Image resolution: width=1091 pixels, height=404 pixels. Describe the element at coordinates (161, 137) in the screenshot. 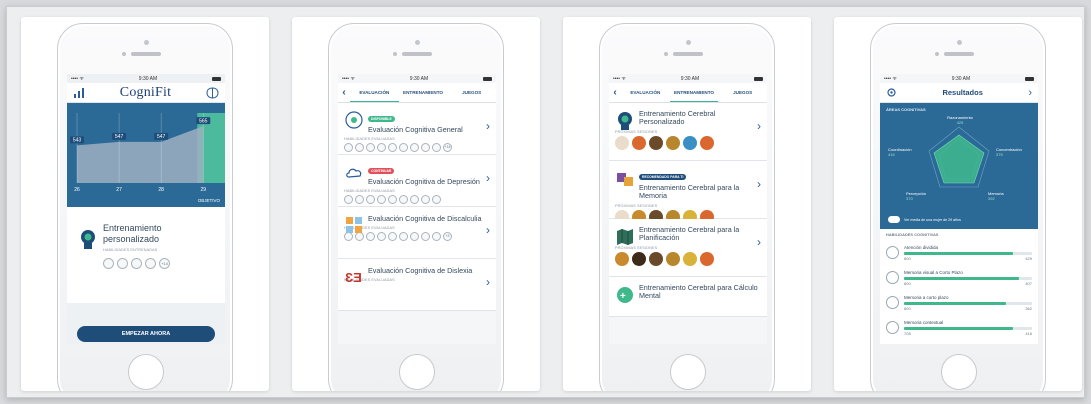

I see `value-label: 547` at that location.